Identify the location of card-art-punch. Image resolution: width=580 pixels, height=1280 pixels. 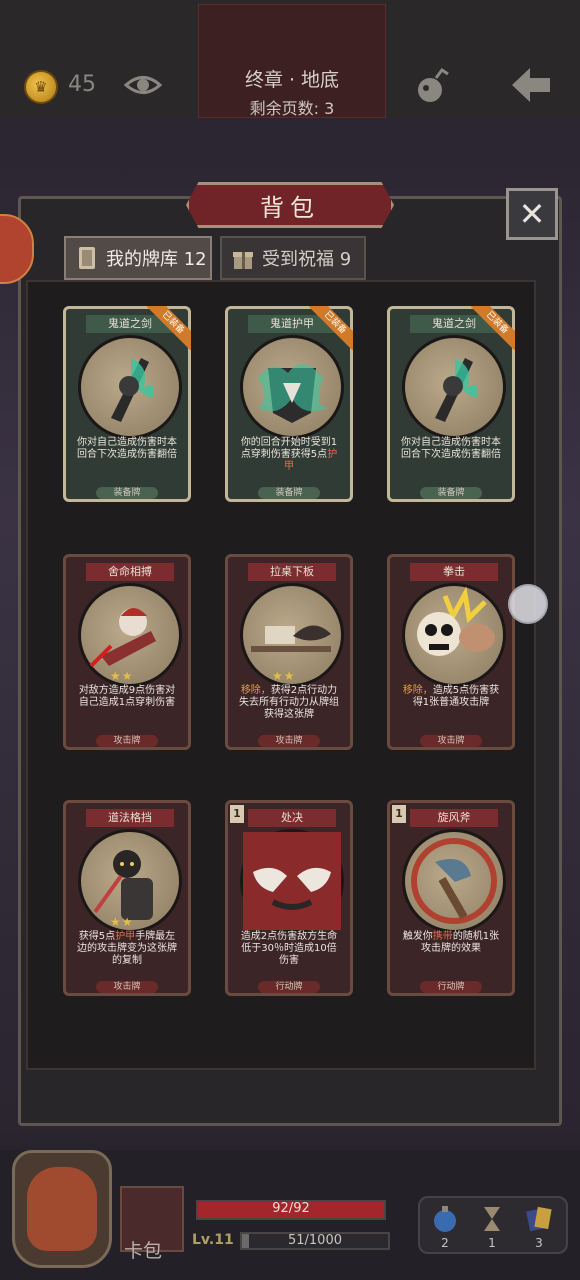
(454, 635).